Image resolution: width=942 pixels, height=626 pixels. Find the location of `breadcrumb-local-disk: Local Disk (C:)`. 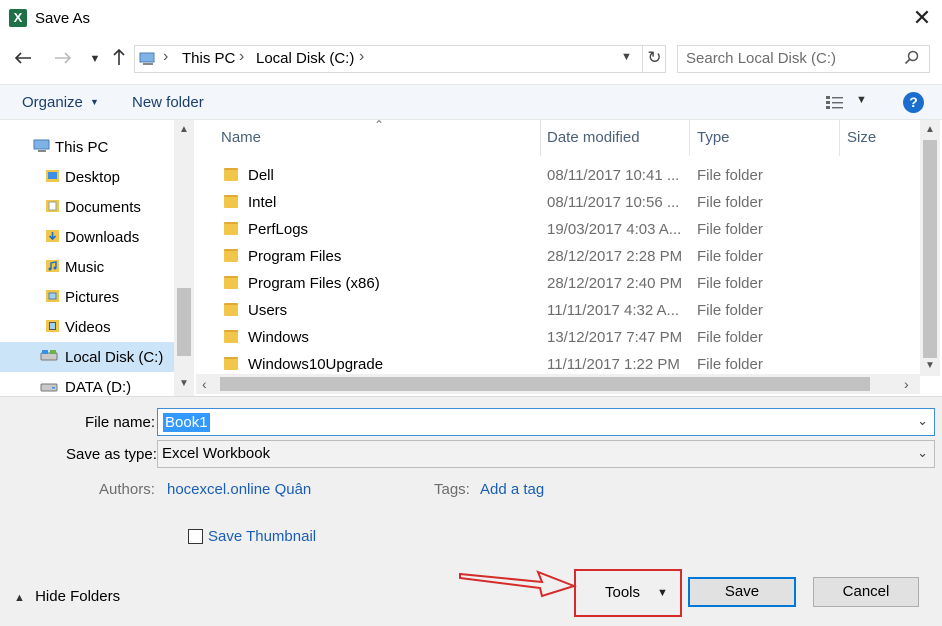

breadcrumb-local-disk: Local Disk (C:) is located at coordinates (305, 58).